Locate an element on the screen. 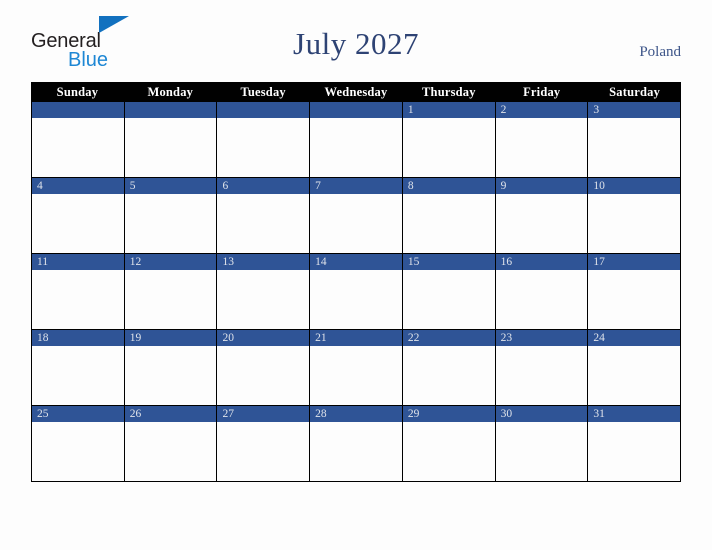 The image size is (712, 550). day-number: 29 is located at coordinates (448, 414).